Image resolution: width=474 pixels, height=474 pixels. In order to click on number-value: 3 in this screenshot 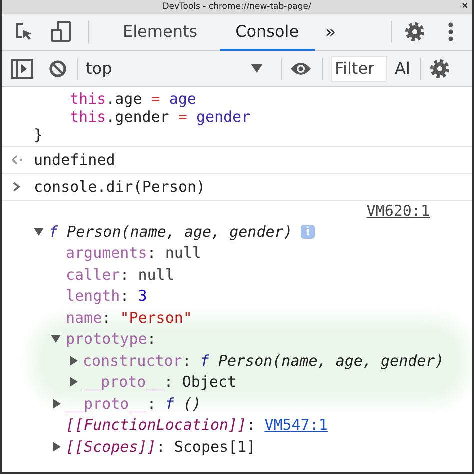, I will do `click(143, 296)`.